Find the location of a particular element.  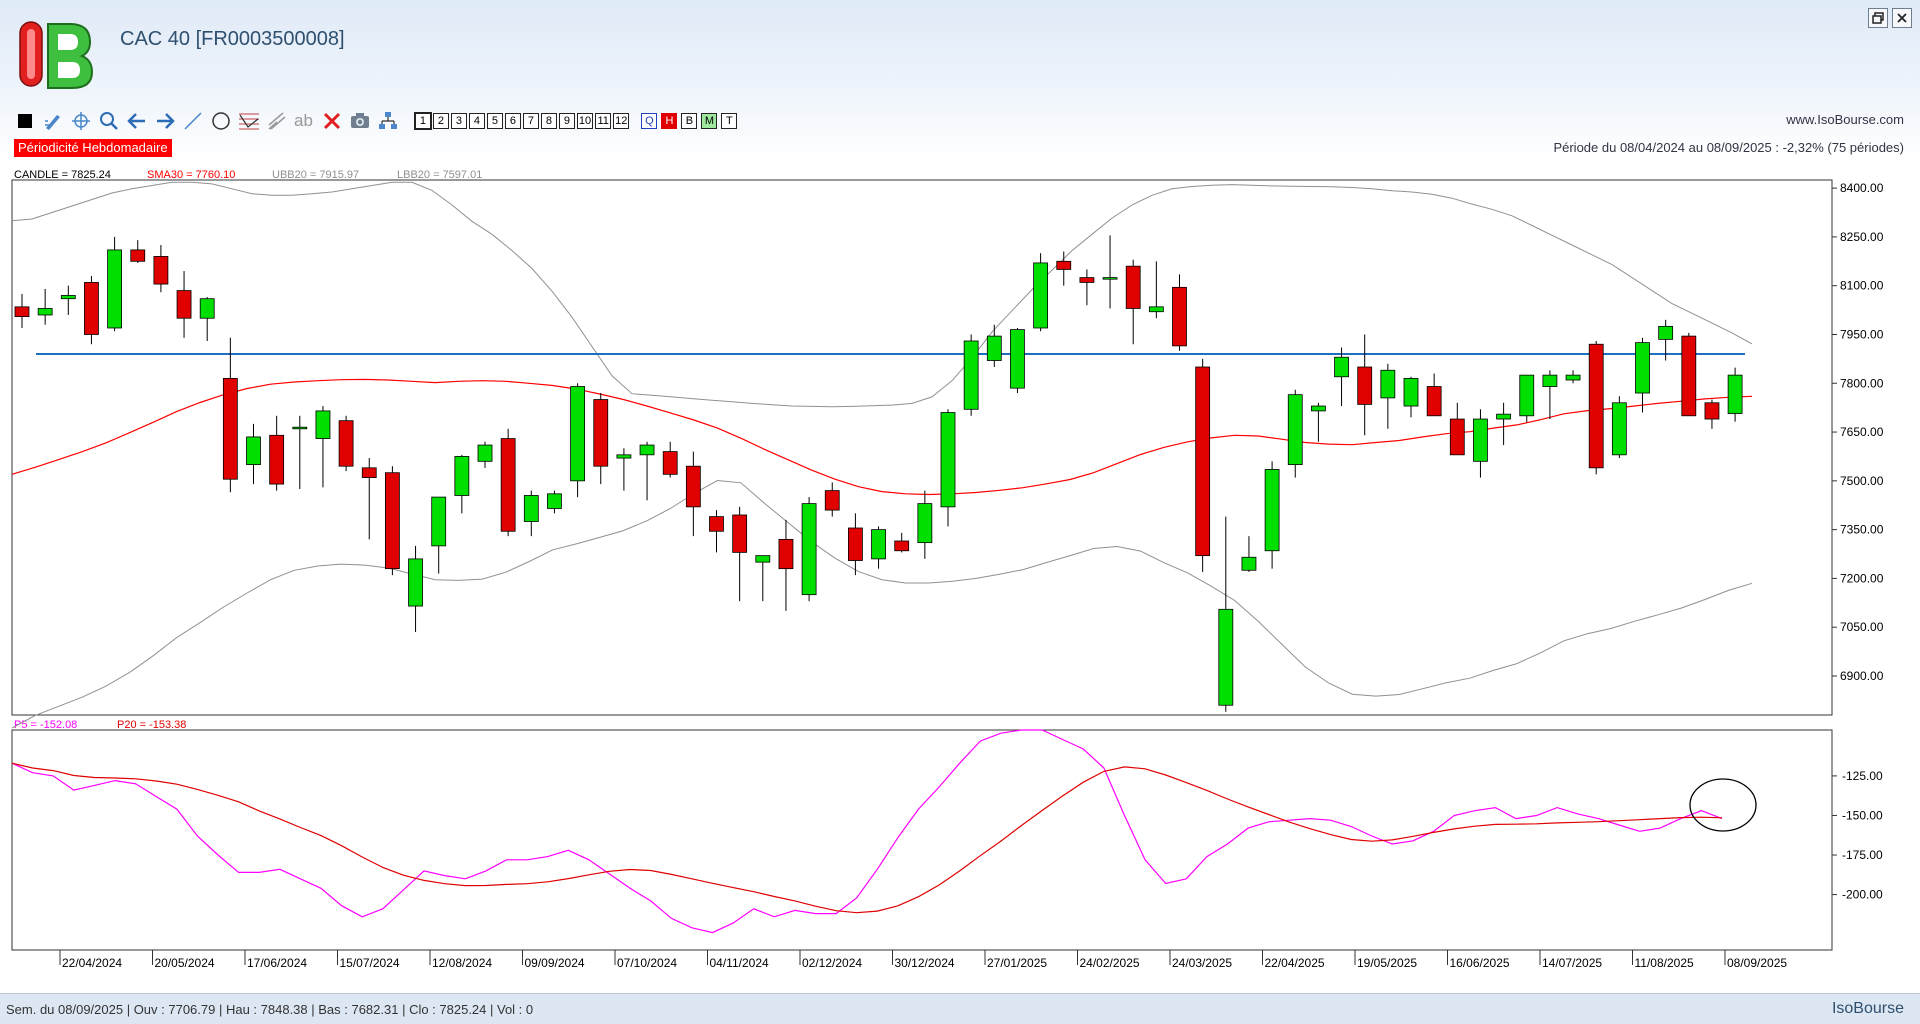

close-icon is located at coordinates (1902, 18).